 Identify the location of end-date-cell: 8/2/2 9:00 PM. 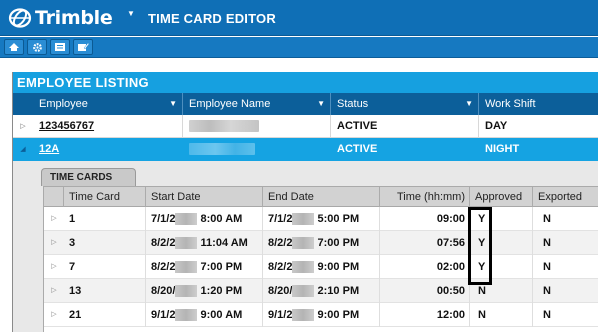
(321, 267).